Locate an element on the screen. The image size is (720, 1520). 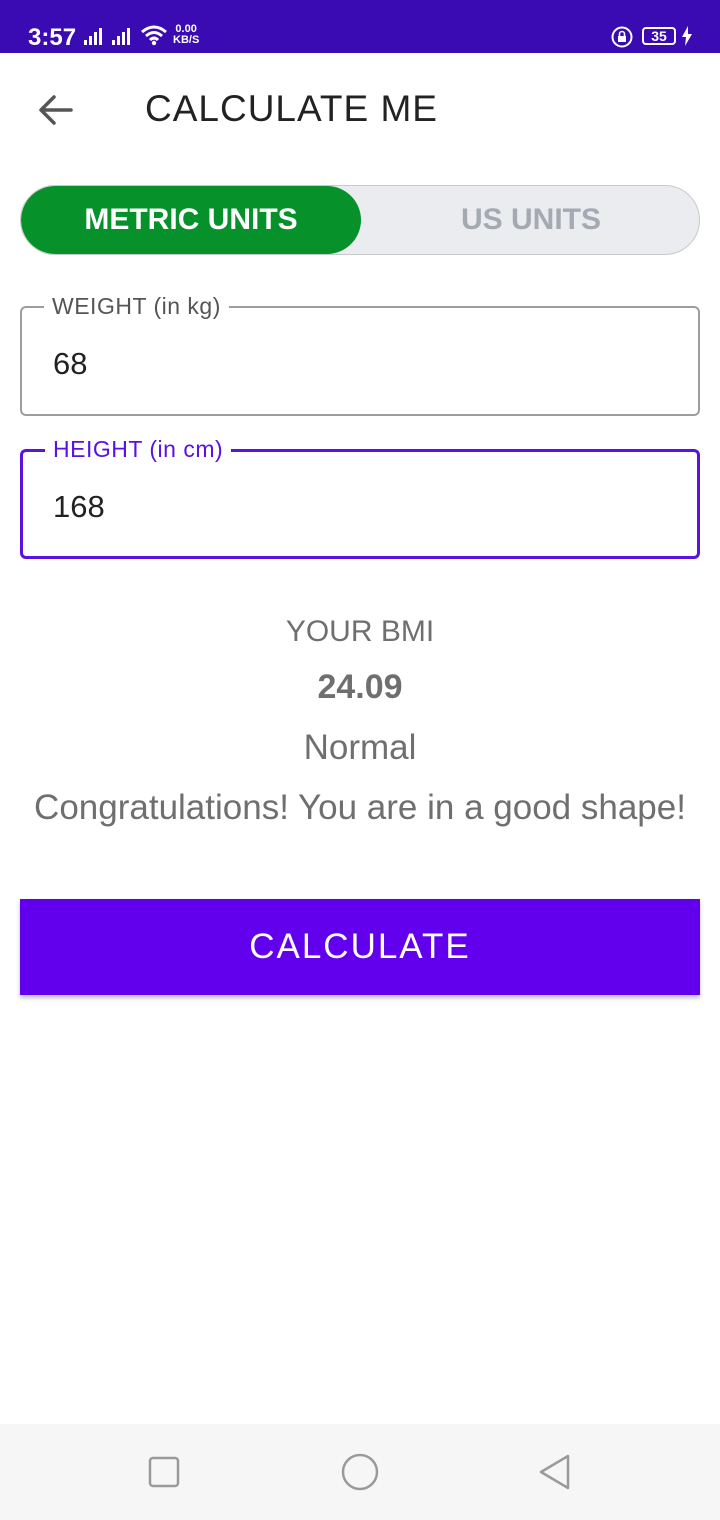
page-title: CALCULATE ME is located at coordinates (291, 108).